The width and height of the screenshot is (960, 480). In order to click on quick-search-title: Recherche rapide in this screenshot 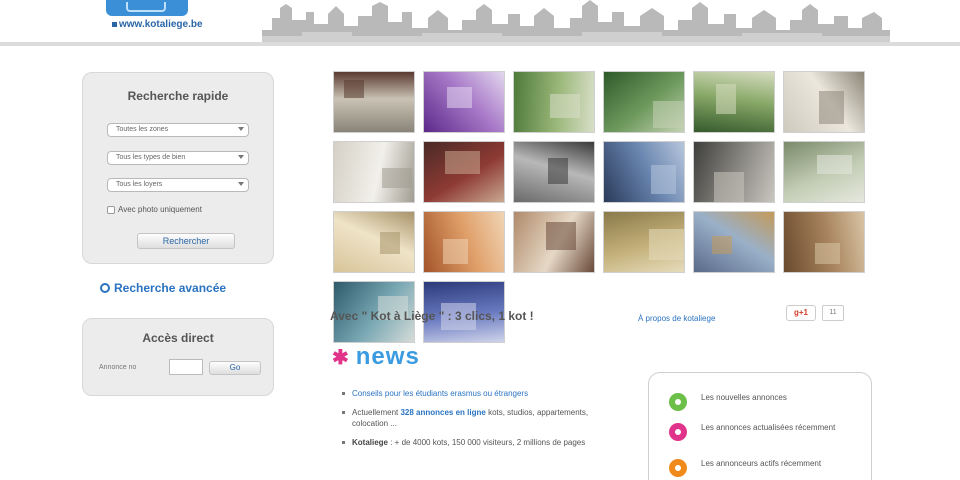, I will do `click(178, 96)`.